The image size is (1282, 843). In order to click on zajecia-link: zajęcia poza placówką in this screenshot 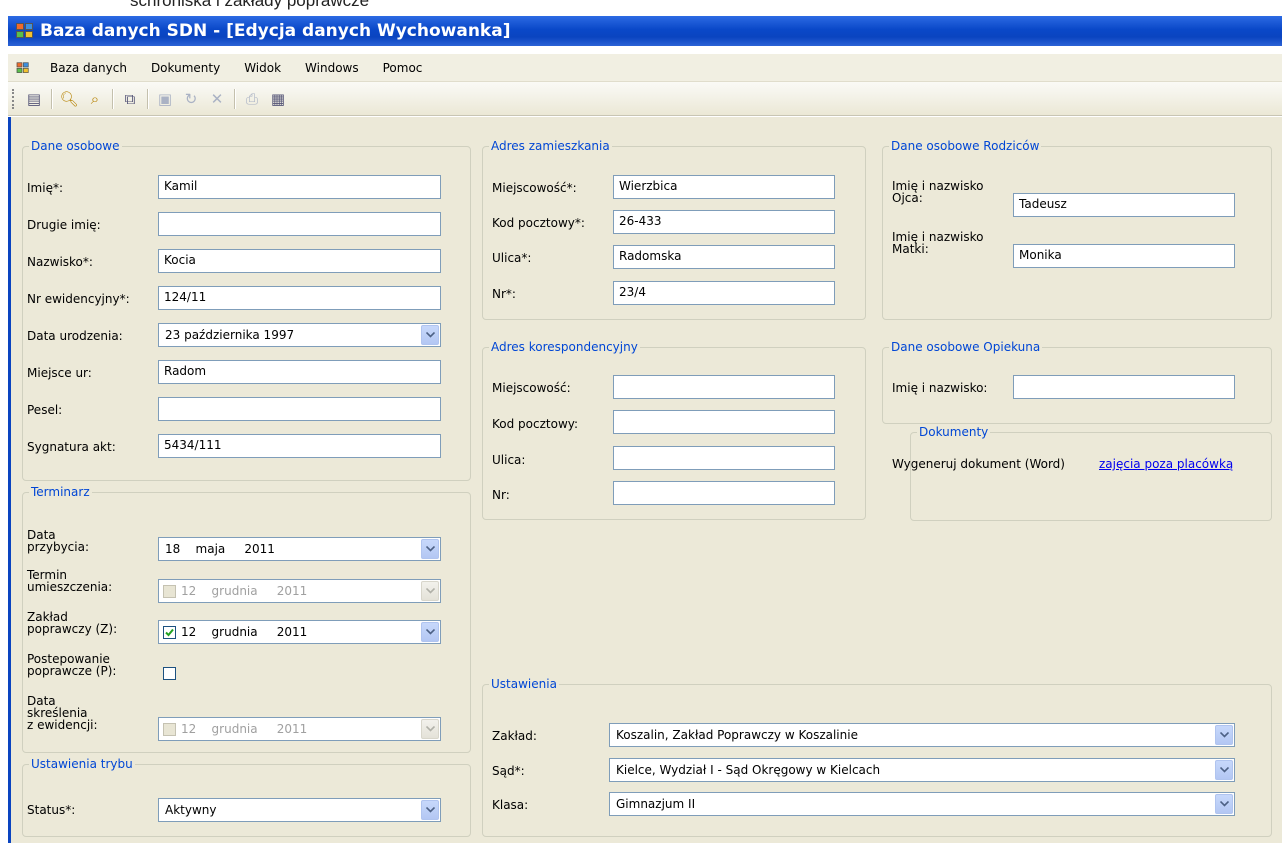, I will do `click(1166, 464)`.